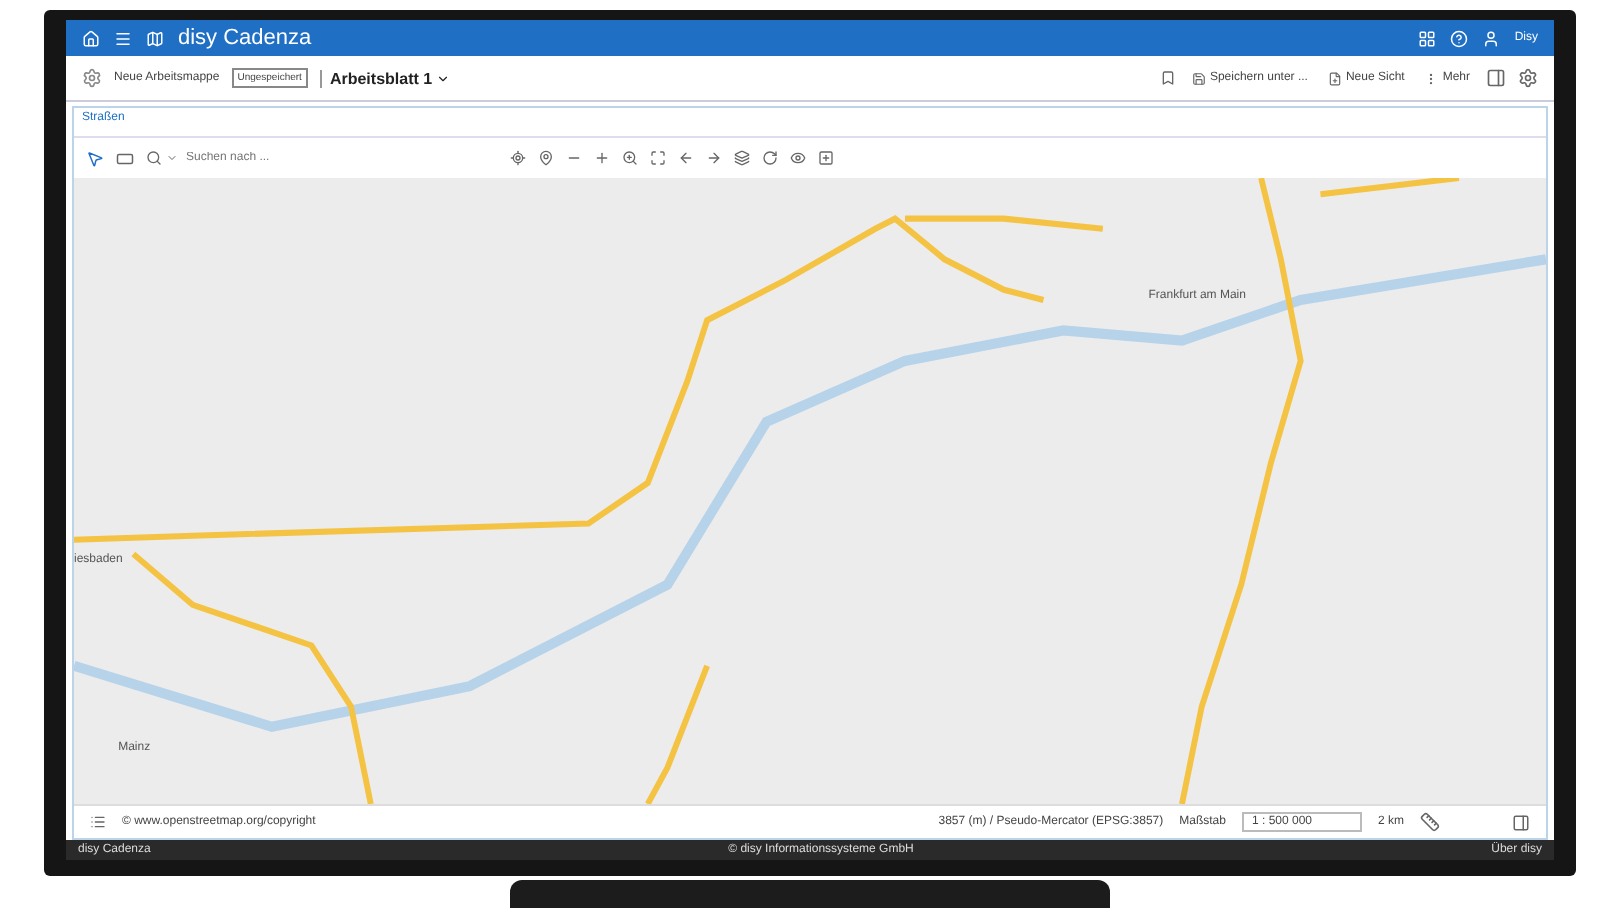 The height and width of the screenshot is (912, 1620). I want to click on forward-icon, so click(714, 158).